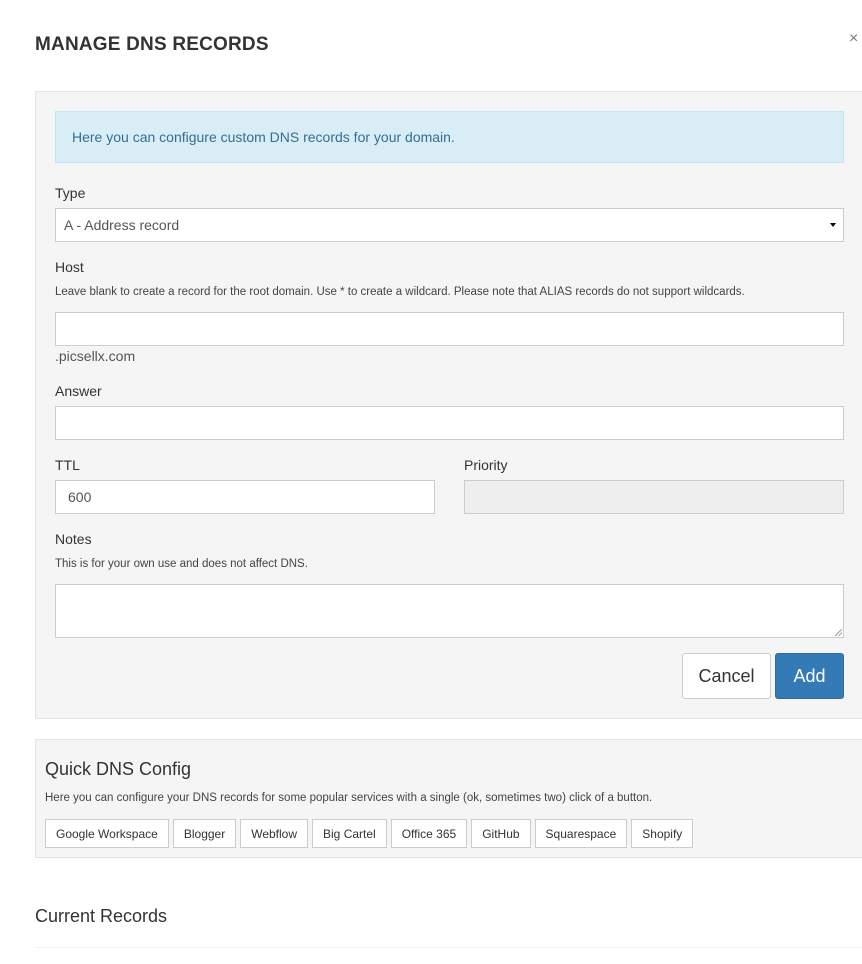  What do you see at coordinates (69, 267) in the screenshot?
I see `host-label: Host` at bounding box center [69, 267].